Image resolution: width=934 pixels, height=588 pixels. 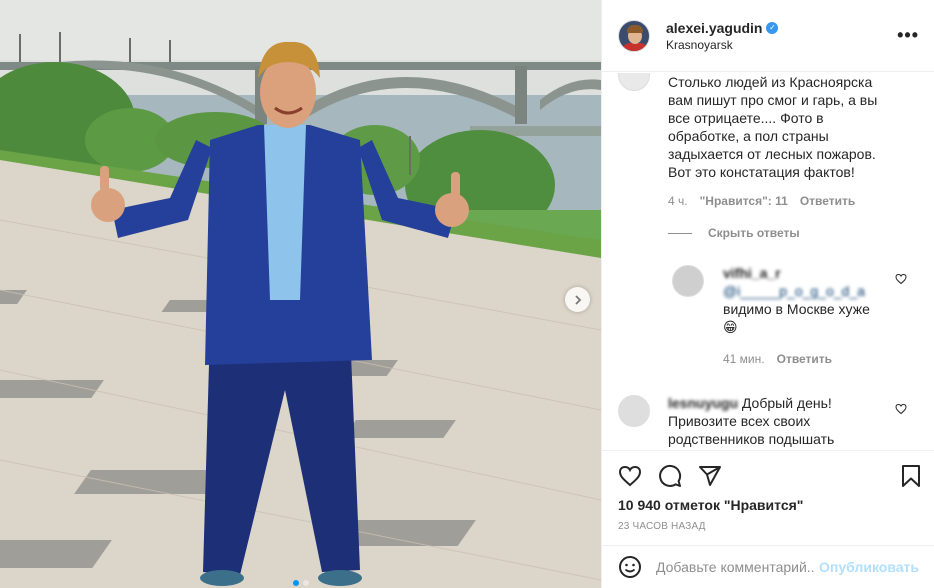 I want to click on hide-replies-button: Скрыть ответы, so click(x=734, y=233).